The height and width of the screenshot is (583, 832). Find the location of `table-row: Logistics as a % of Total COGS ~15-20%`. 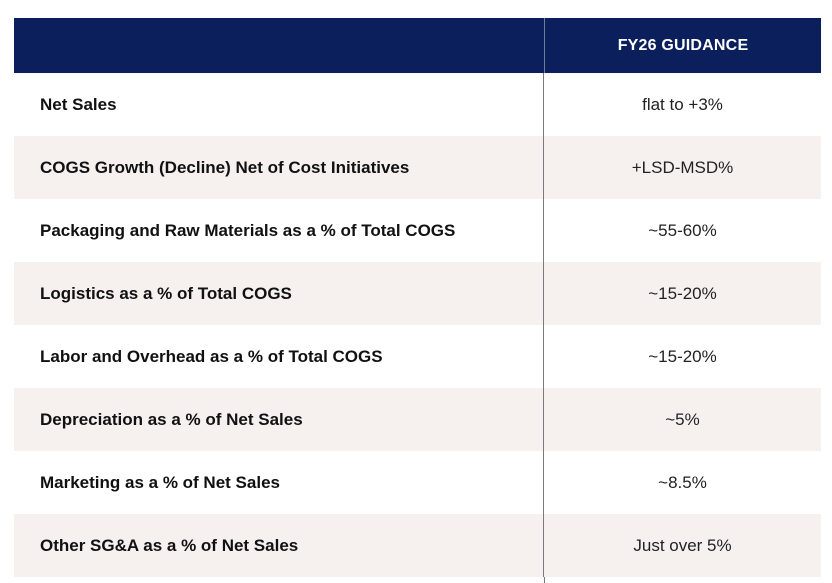

table-row: Logistics as a % of Total COGS ~15-20% is located at coordinates (417, 293).